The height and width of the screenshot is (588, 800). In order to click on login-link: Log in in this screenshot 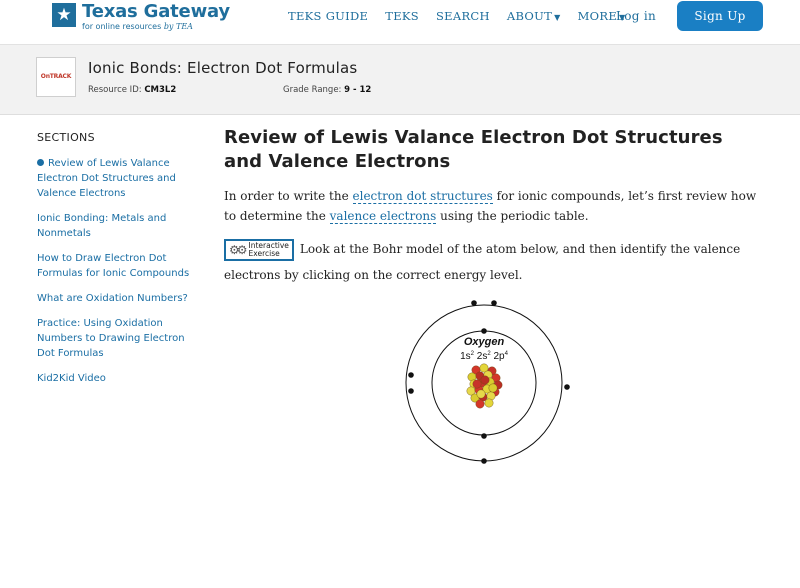, I will do `click(636, 16)`.